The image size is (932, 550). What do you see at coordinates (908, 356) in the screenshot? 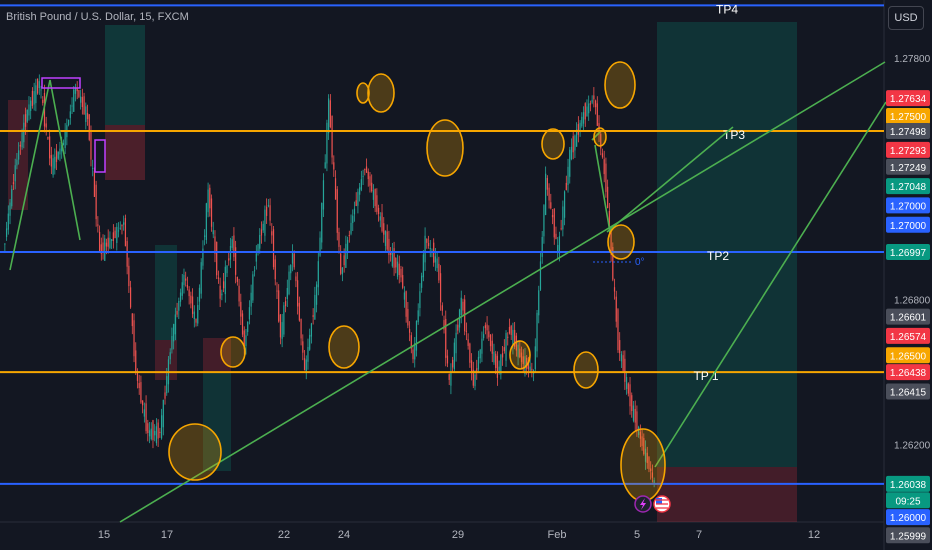
I see `price-label-text: 1.26500` at bounding box center [908, 356].